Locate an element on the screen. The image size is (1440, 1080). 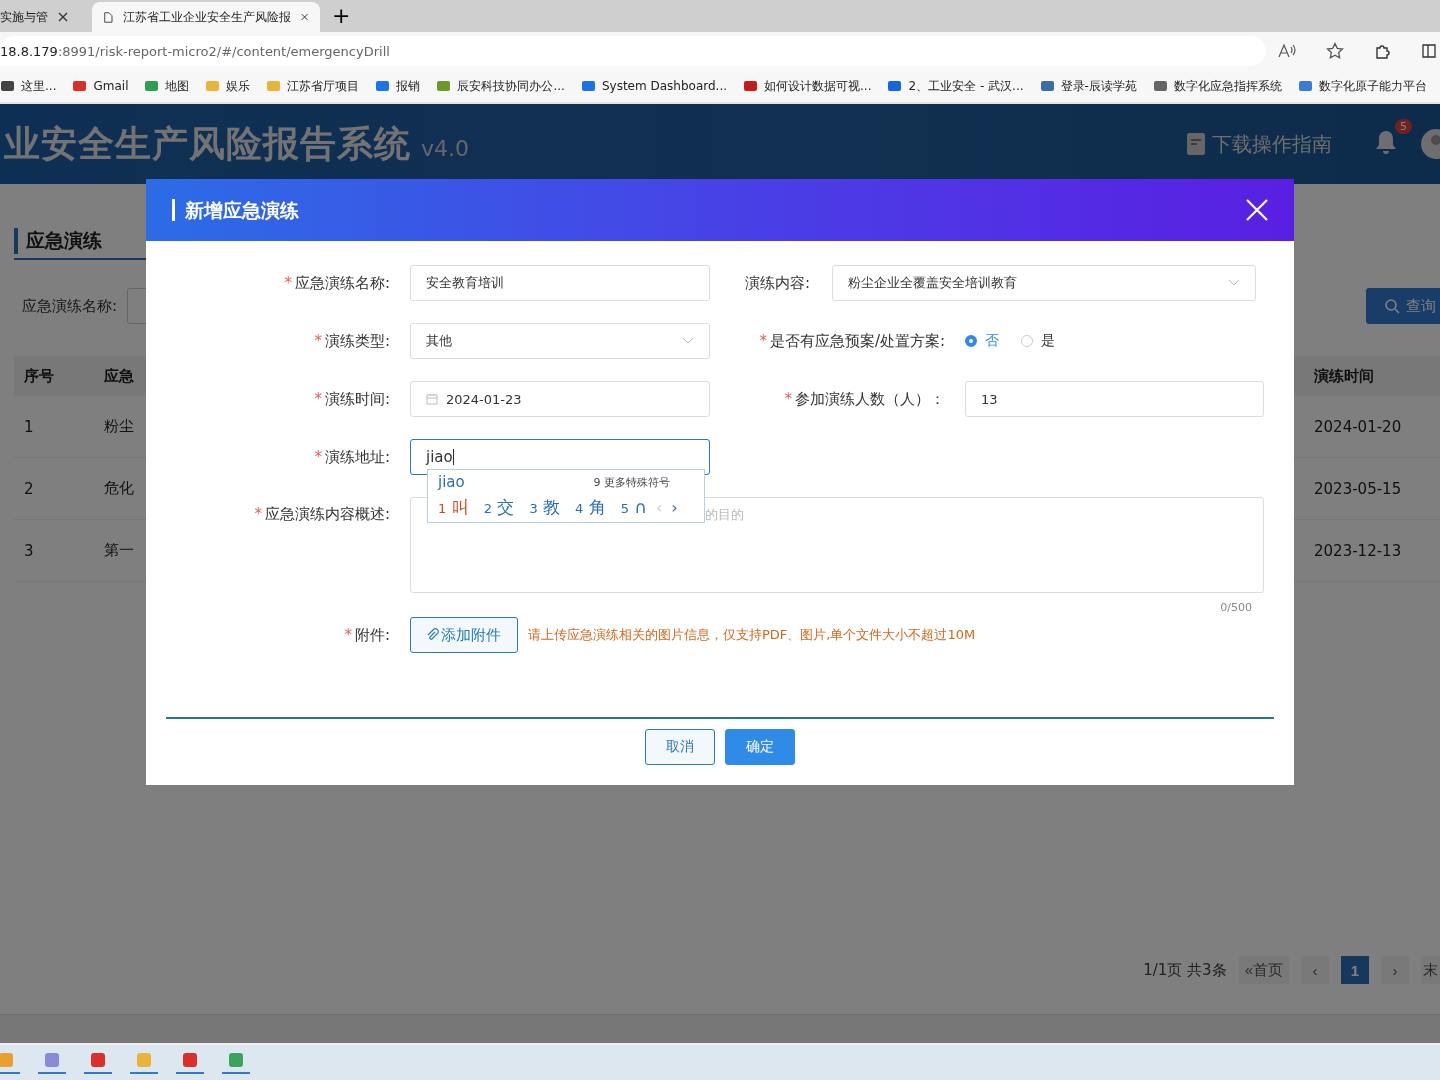
field-label: 演练类型: is located at coordinates (357, 340).